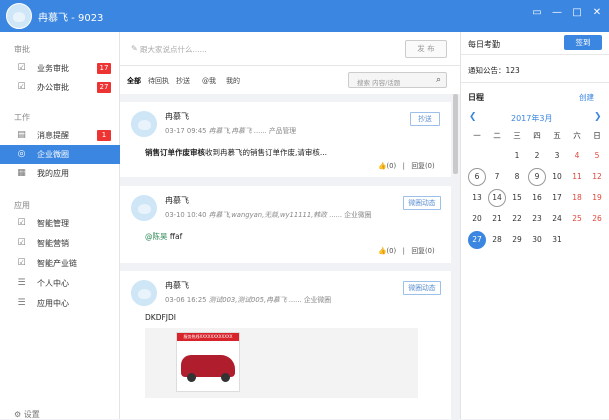  What do you see at coordinates (406, 251) in the screenshot?
I see `post-actions: 👍(0) | 回复(0)` at bounding box center [406, 251].